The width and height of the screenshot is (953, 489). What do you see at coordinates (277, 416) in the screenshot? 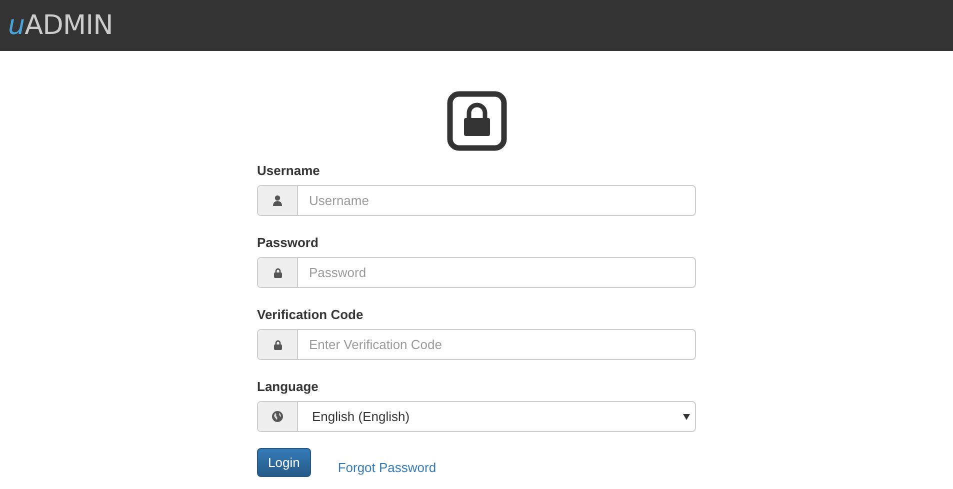
I see `globe-icon` at bounding box center [277, 416].